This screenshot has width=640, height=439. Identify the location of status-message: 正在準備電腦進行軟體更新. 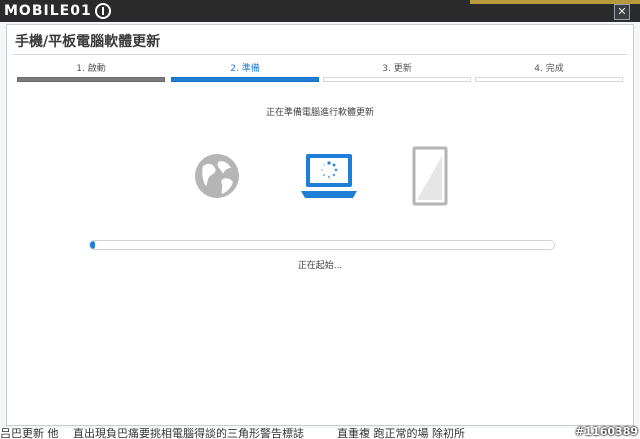
(319, 113).